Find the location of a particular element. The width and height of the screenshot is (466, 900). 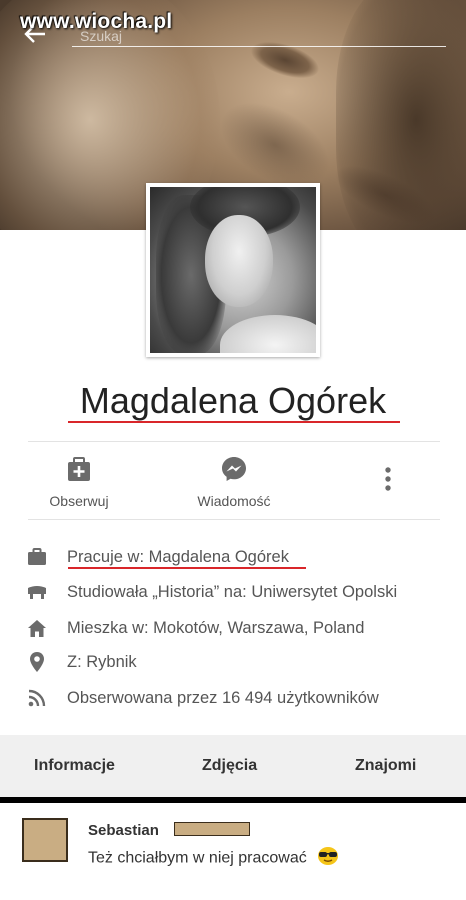

sunglasses-emoji-icon is located at coordinates (328, 858).